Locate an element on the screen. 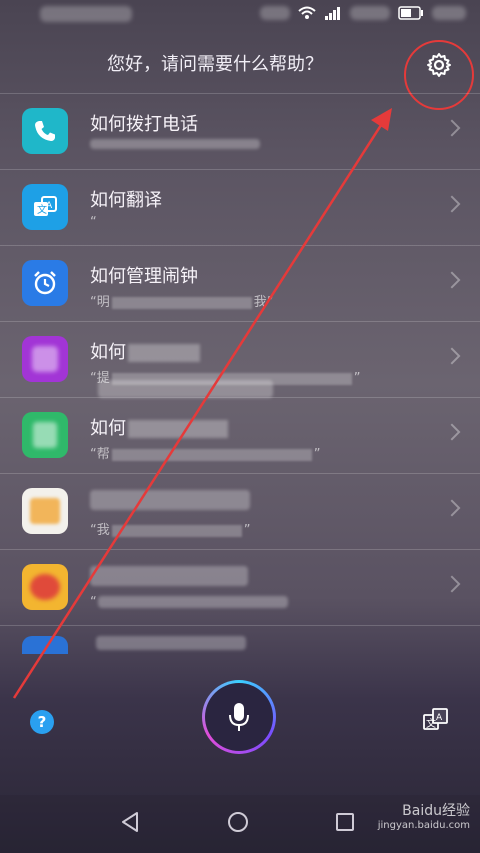 The width and height of the screenshot is (480, 853). translate-icon: 文A is located at coordinates (45, 207).